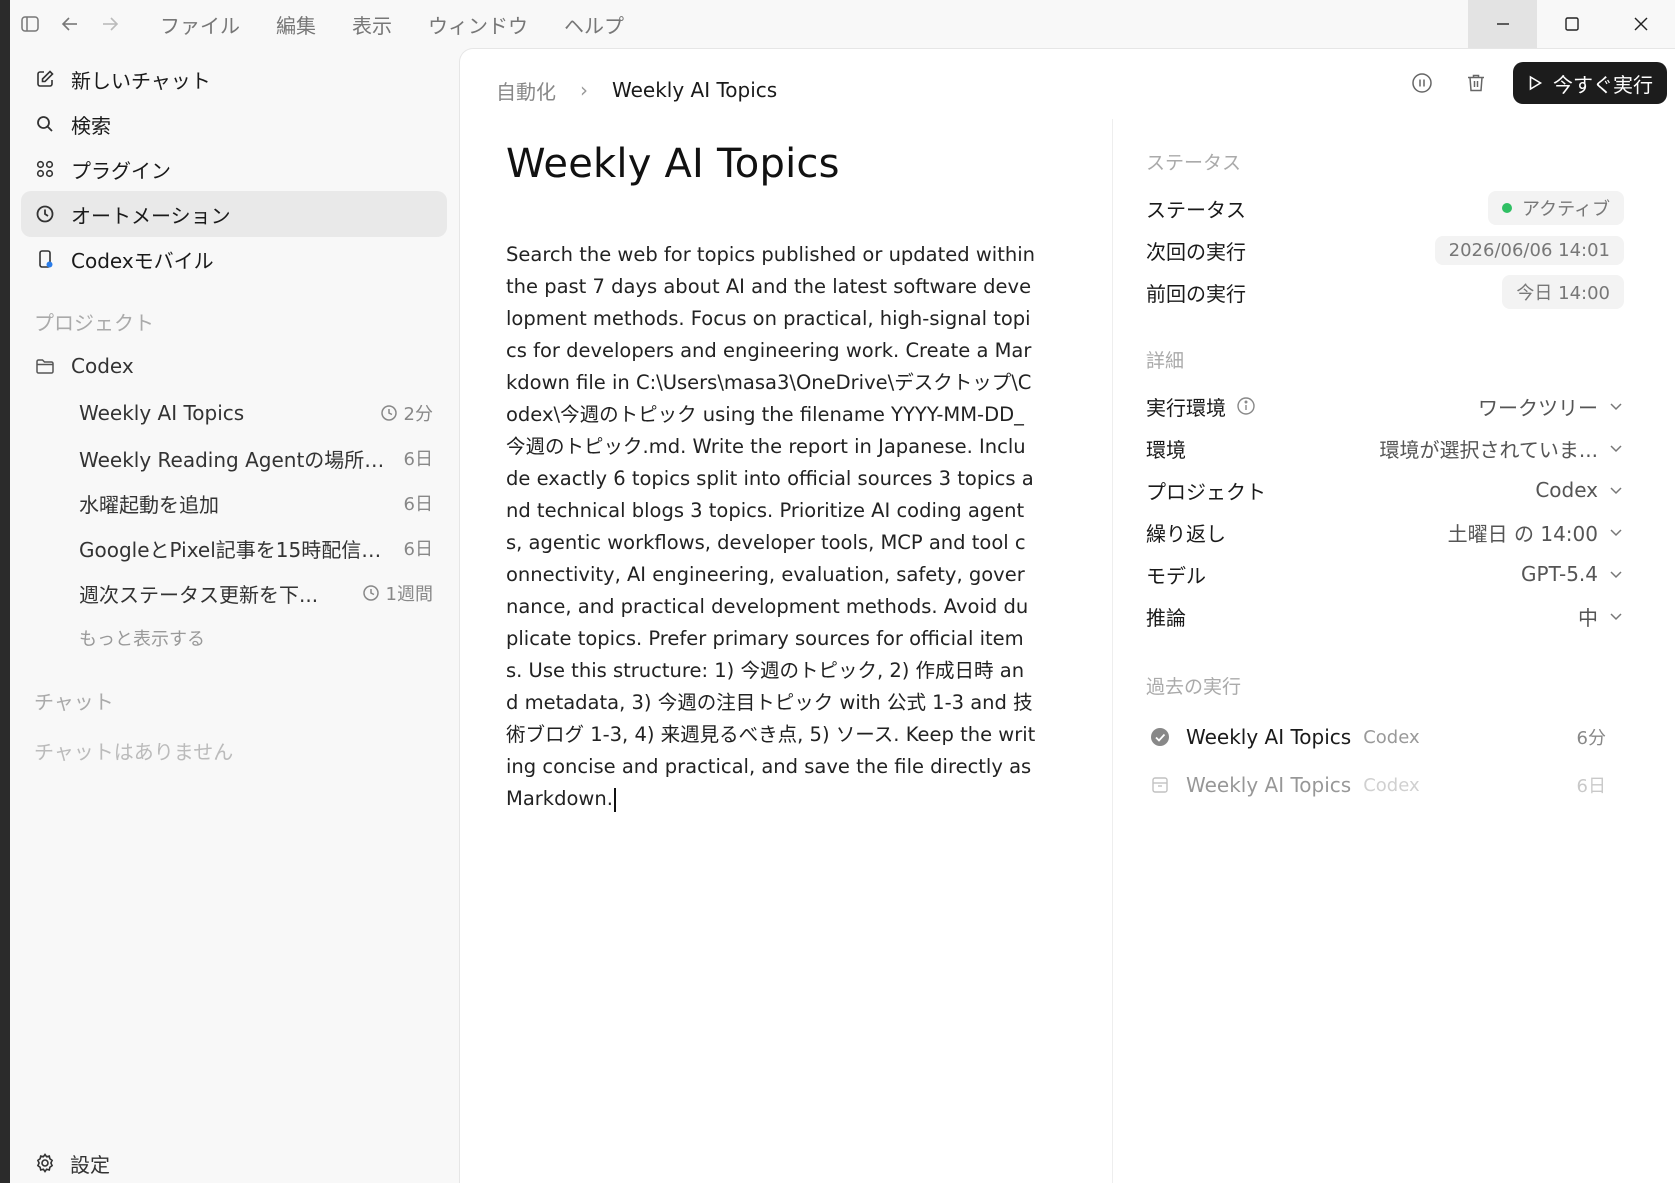  What do you see at coordinates (406, 413) in the screenshot?
I see `thread-meta: 2分` at bounding box center [406, 413].